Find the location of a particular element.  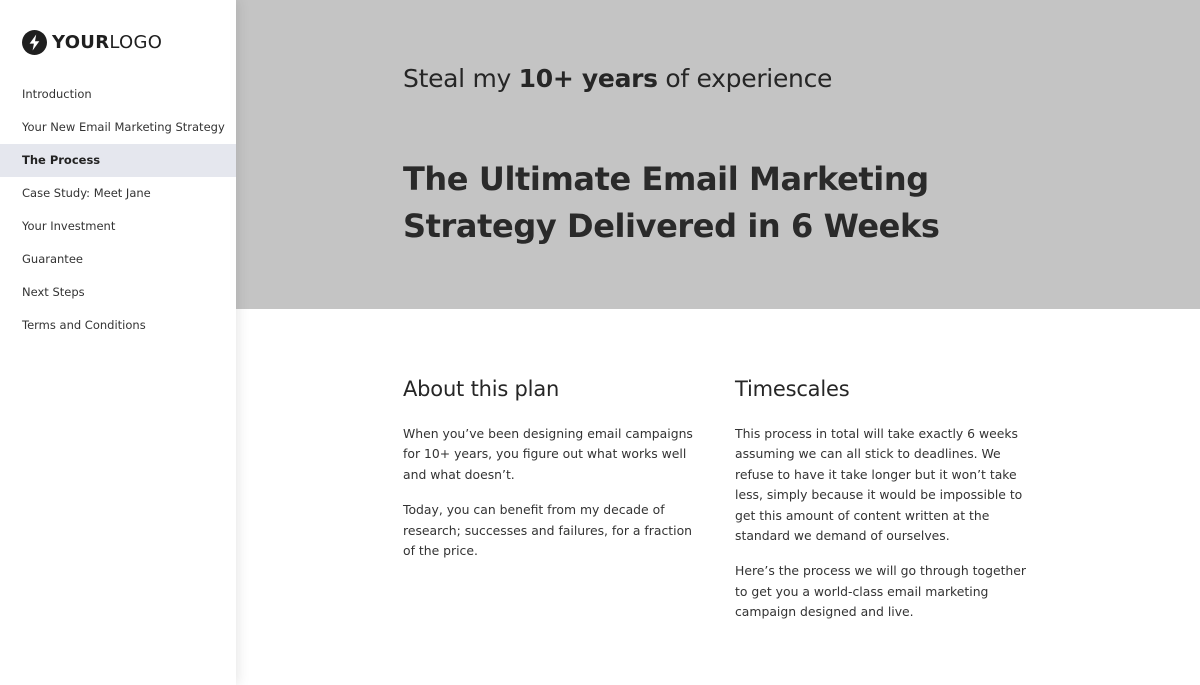

logo-text-bold: YOUR is located at coordinates (81, 42).